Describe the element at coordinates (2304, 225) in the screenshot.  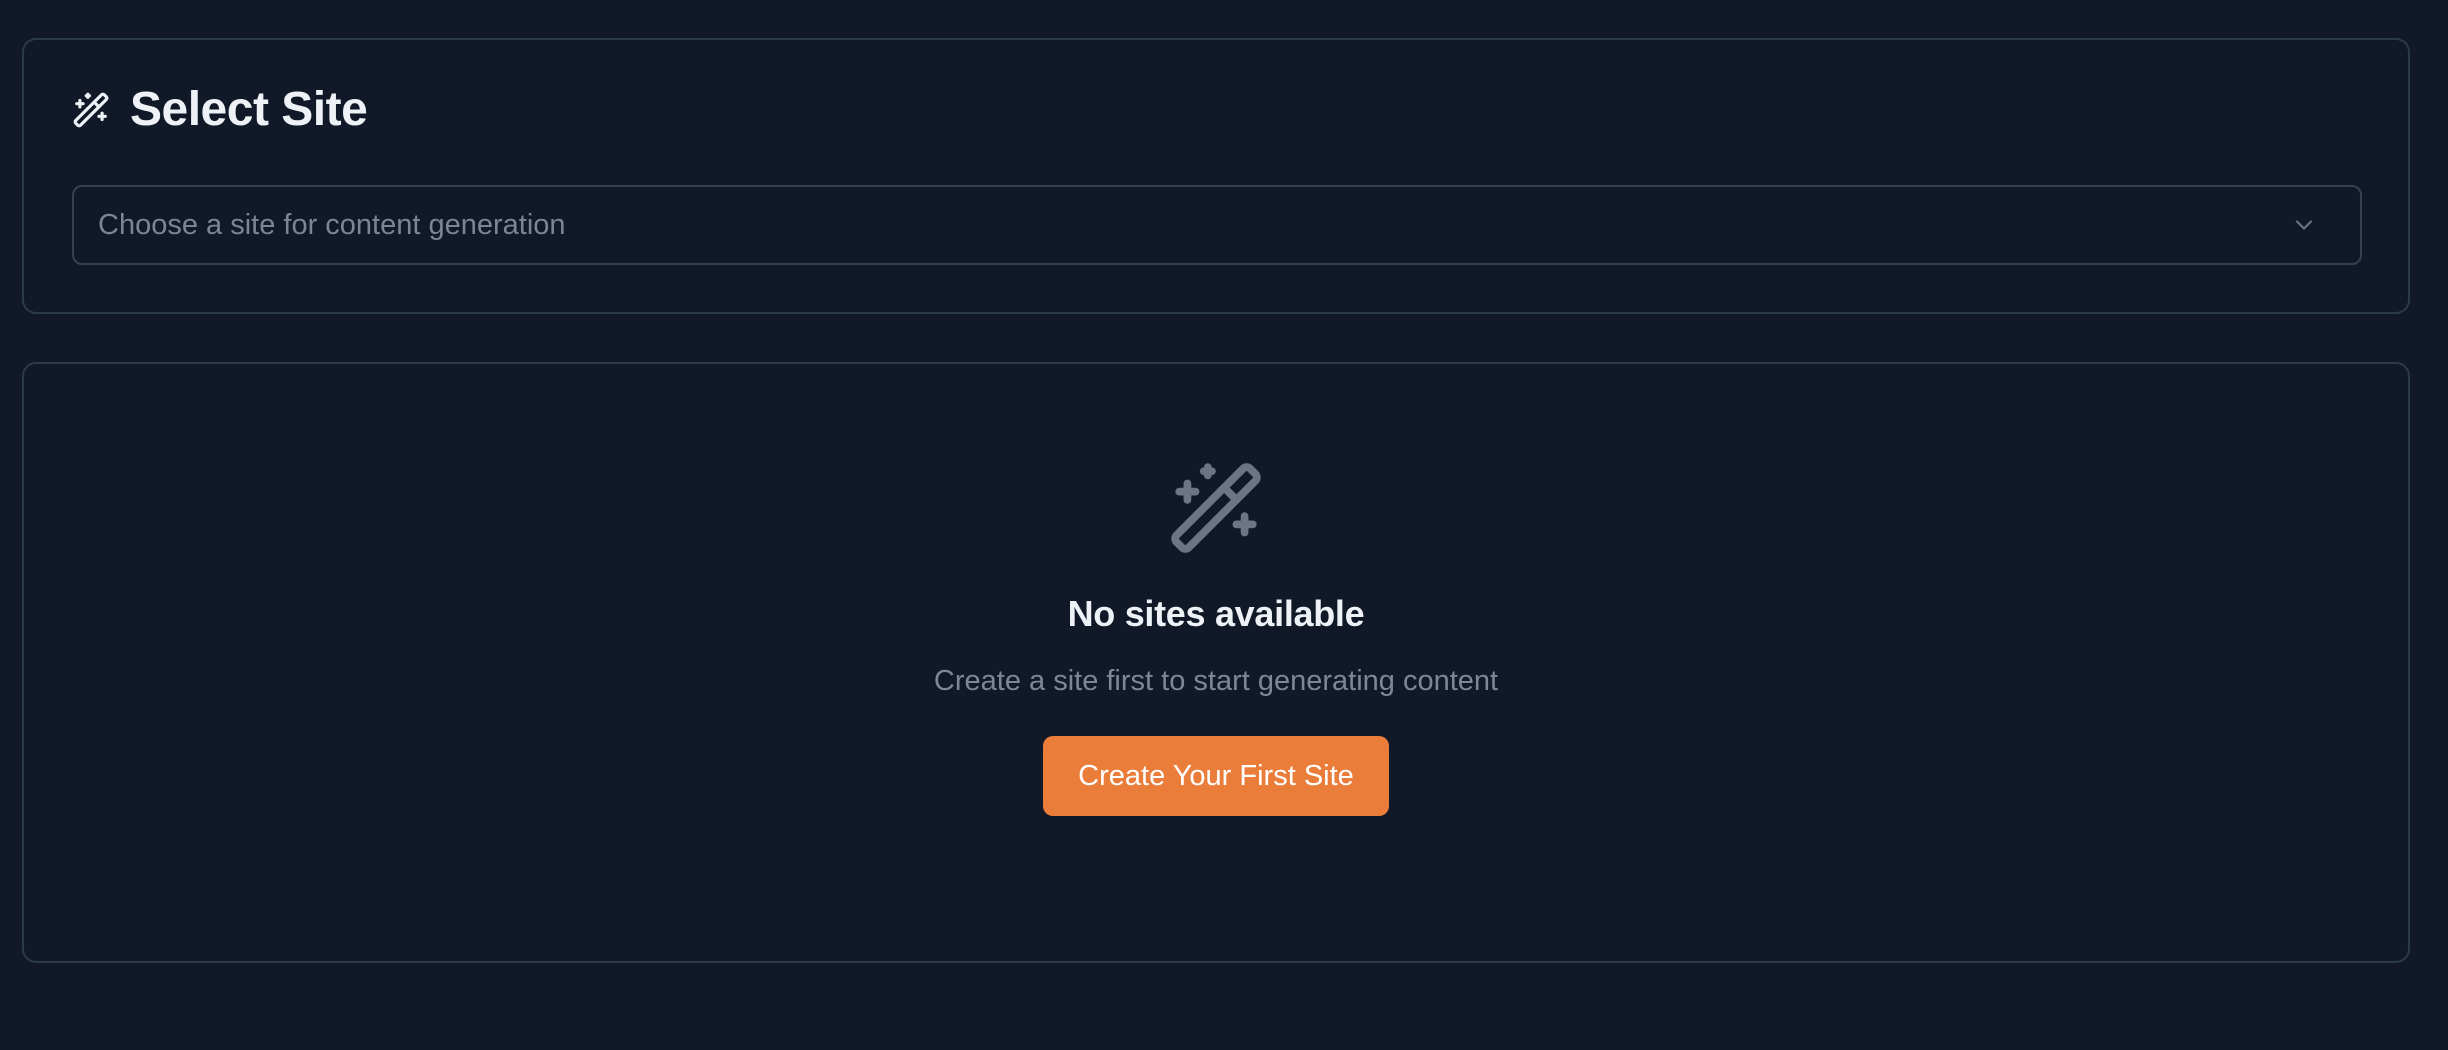
I see `chevron-down-icon` at that location.